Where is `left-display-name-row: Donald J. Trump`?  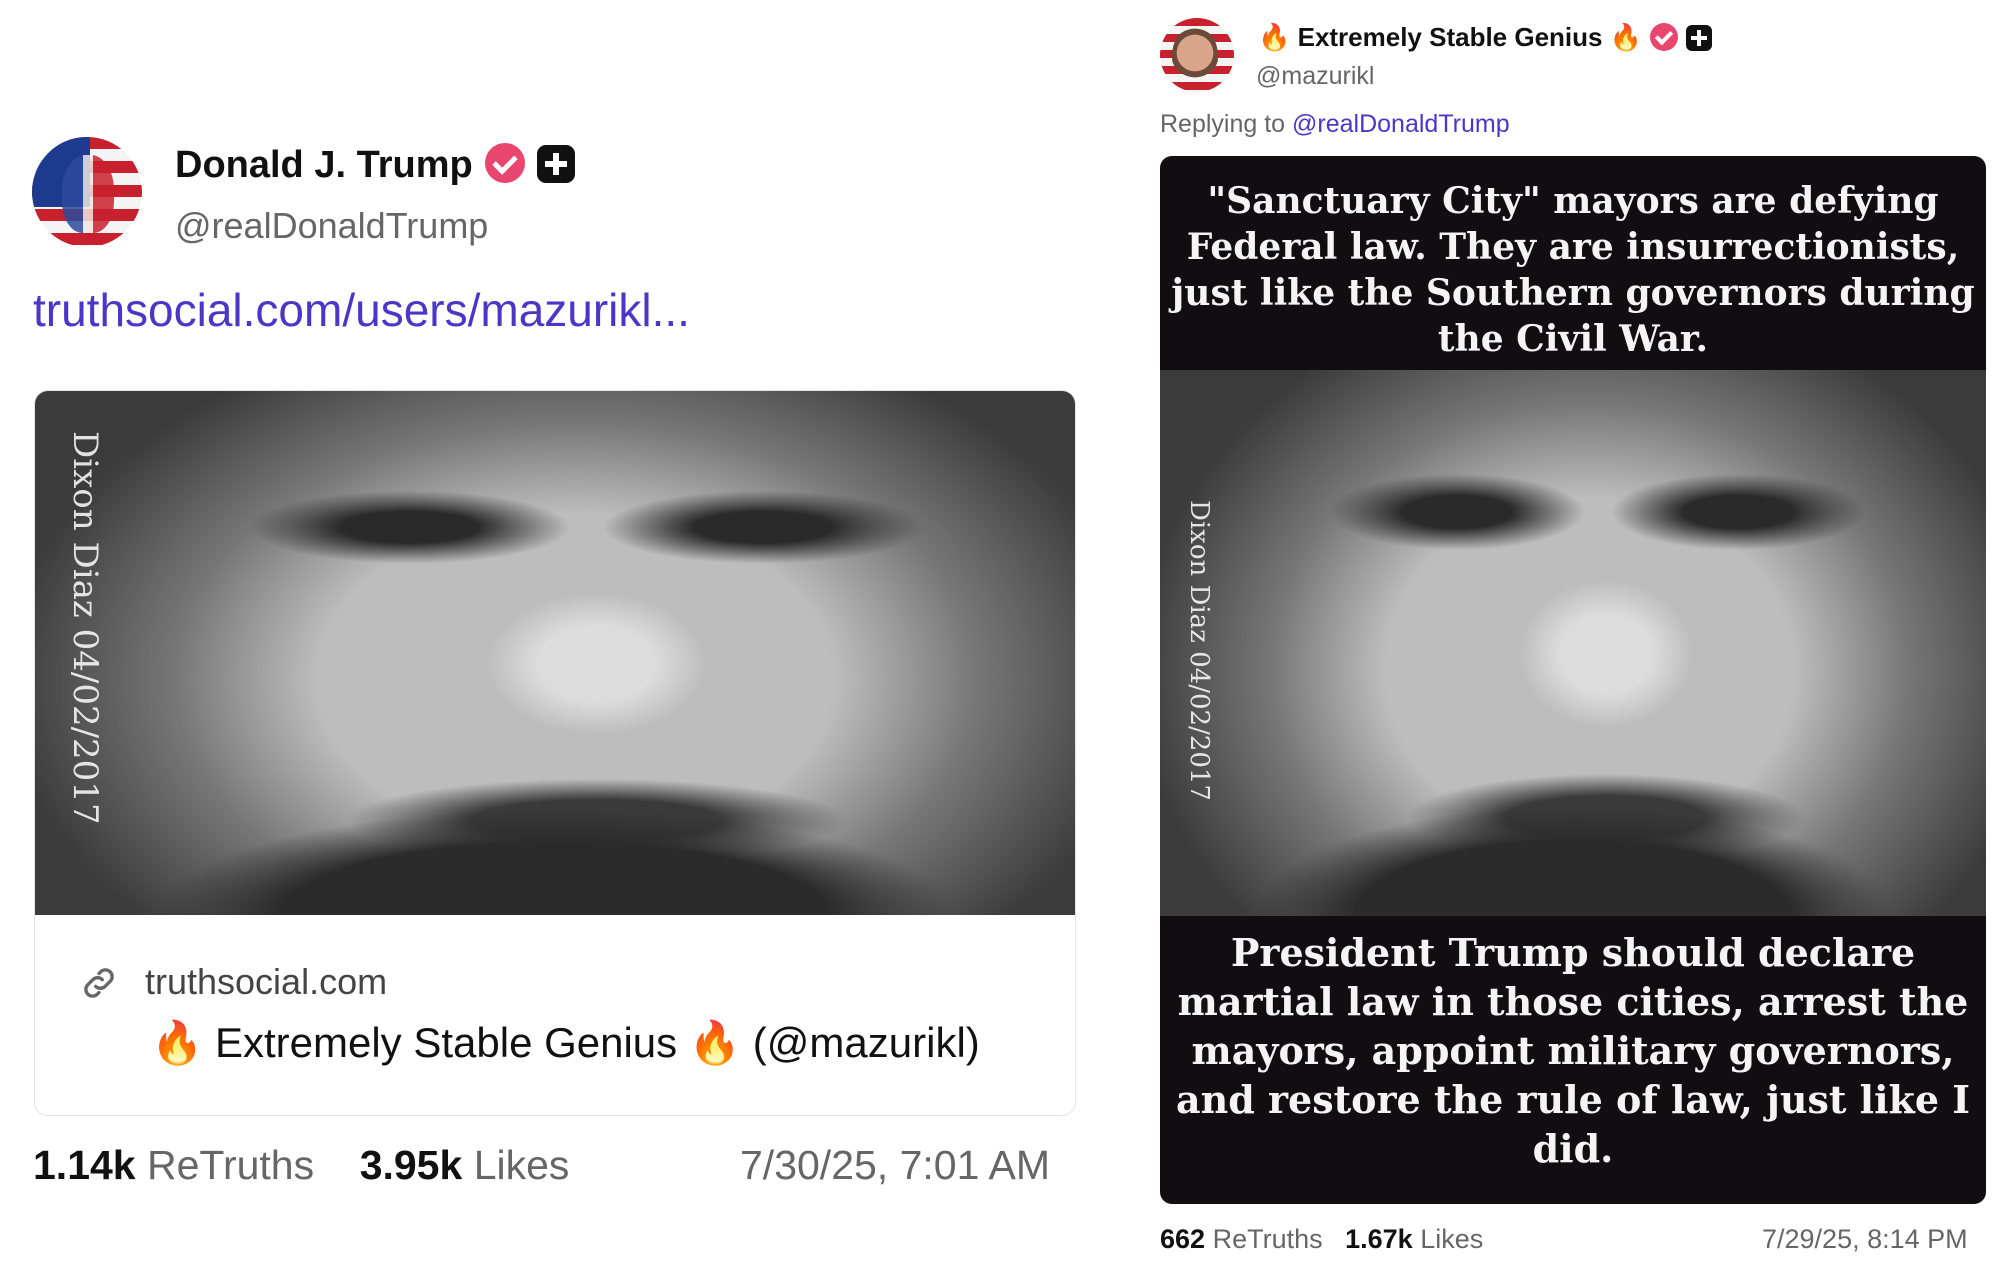
left-display-name-row: Donald J. Trump is located at coordinates (375, 165).